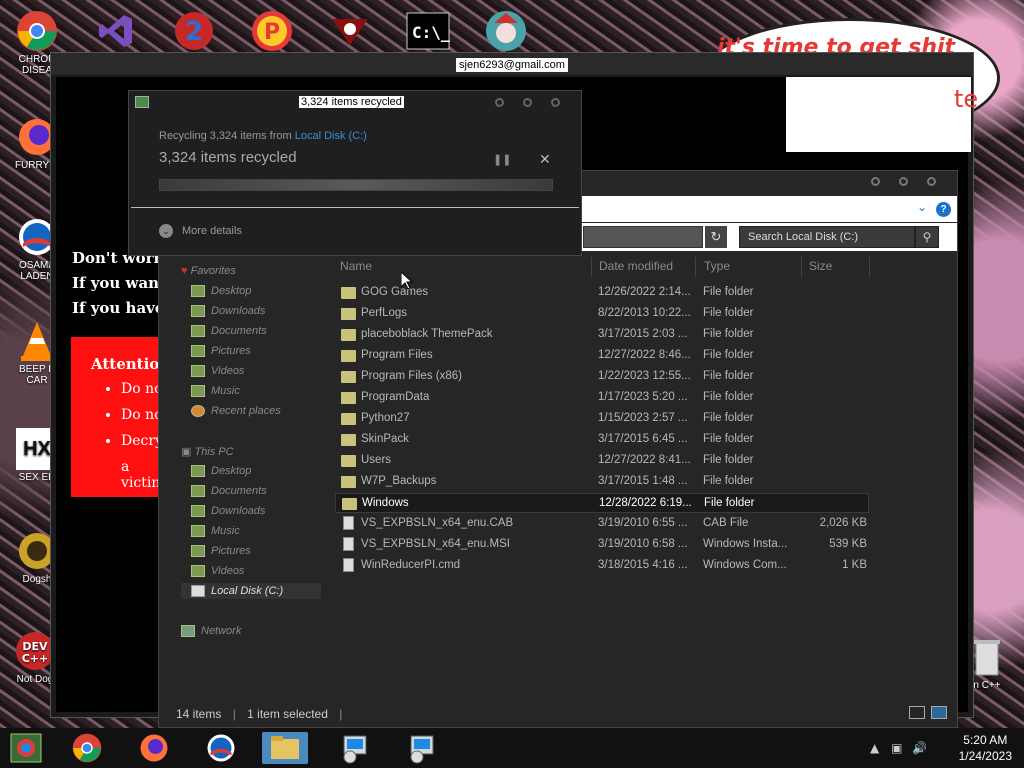 The image size is (1024, 768). I want to click on nav-item-desktop: Desktop, so click(221, 291).